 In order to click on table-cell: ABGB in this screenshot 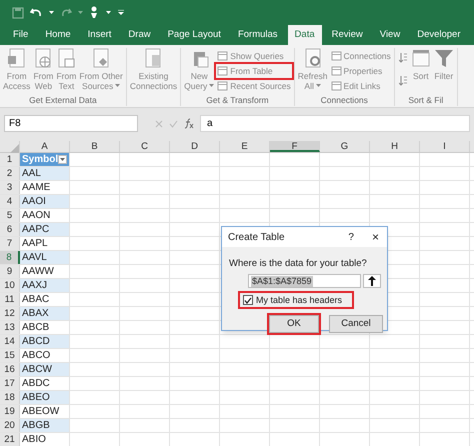, I will do `click(45, 425)`.